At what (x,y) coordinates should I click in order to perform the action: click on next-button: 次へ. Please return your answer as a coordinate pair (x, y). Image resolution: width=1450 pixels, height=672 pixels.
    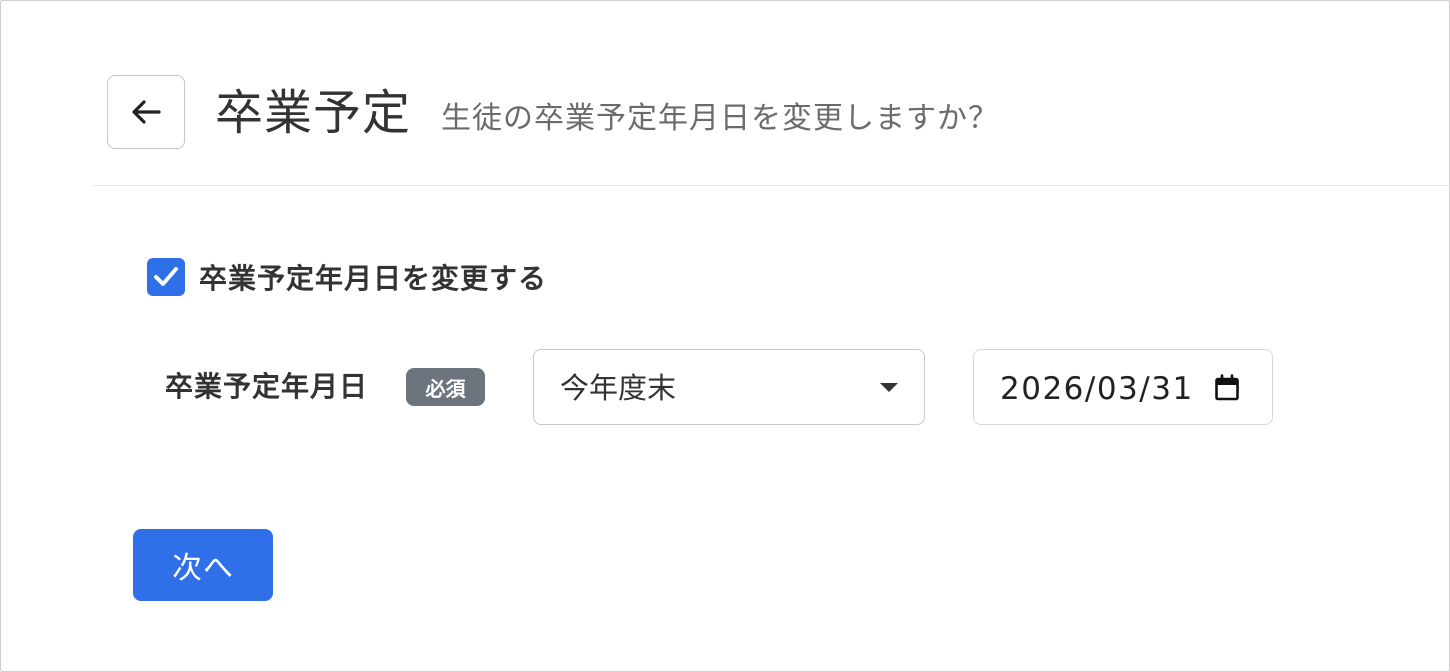
    Looking at the image, I should click on (203, 565).